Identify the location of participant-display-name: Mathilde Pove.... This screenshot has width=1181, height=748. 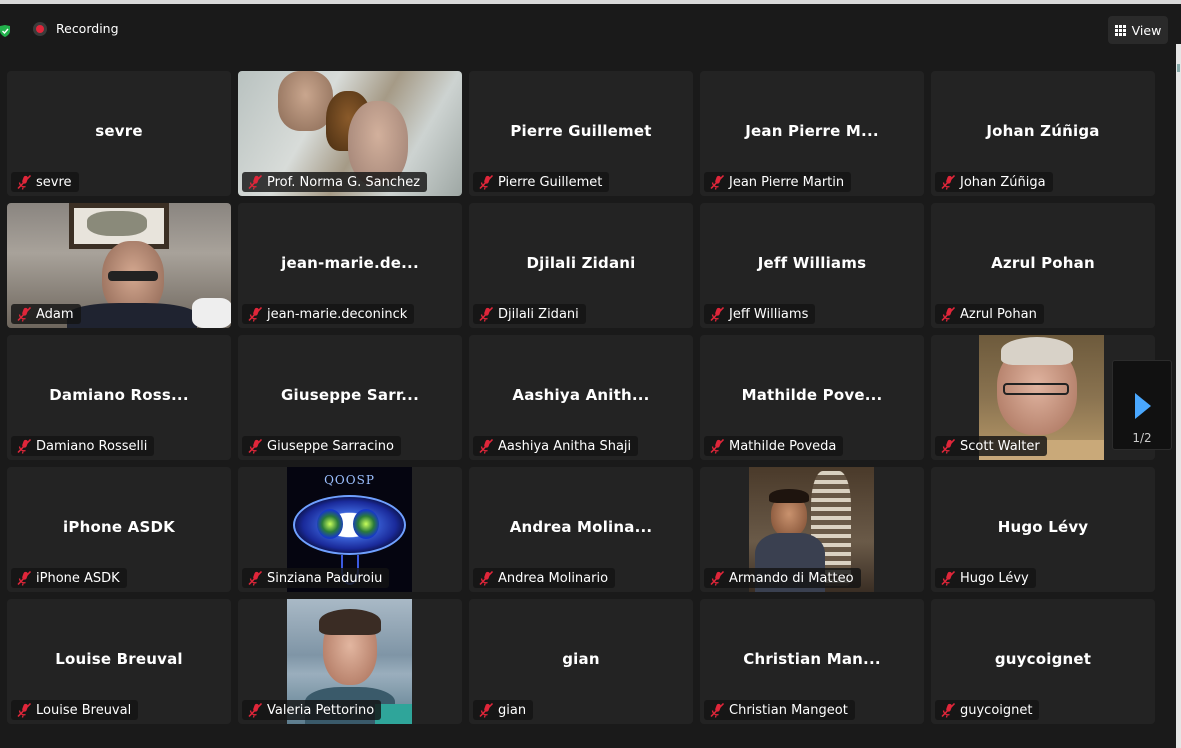
(812, 394).